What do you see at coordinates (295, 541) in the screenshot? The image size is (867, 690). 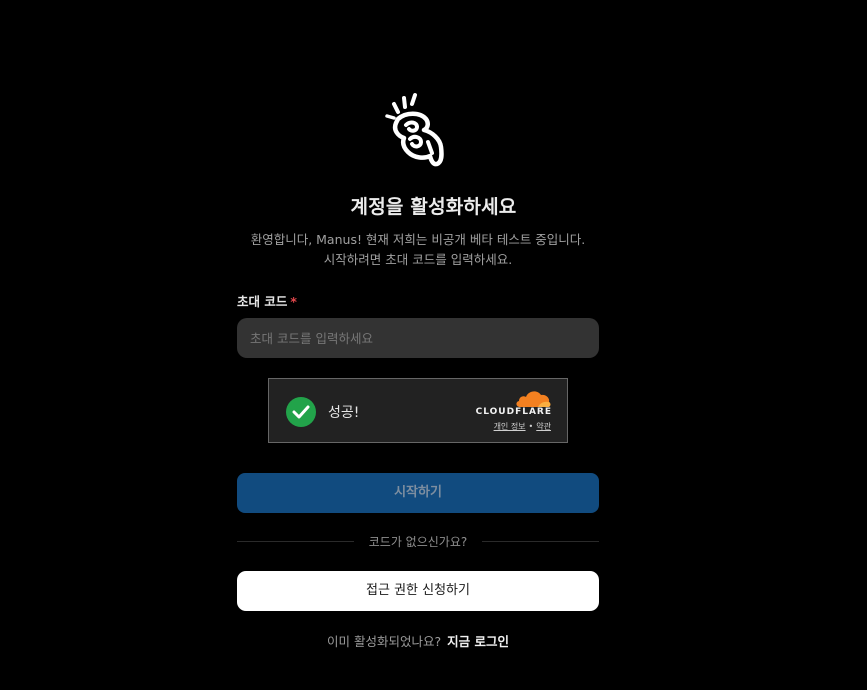 I see `divider-left` at bounding box center [295, 541].